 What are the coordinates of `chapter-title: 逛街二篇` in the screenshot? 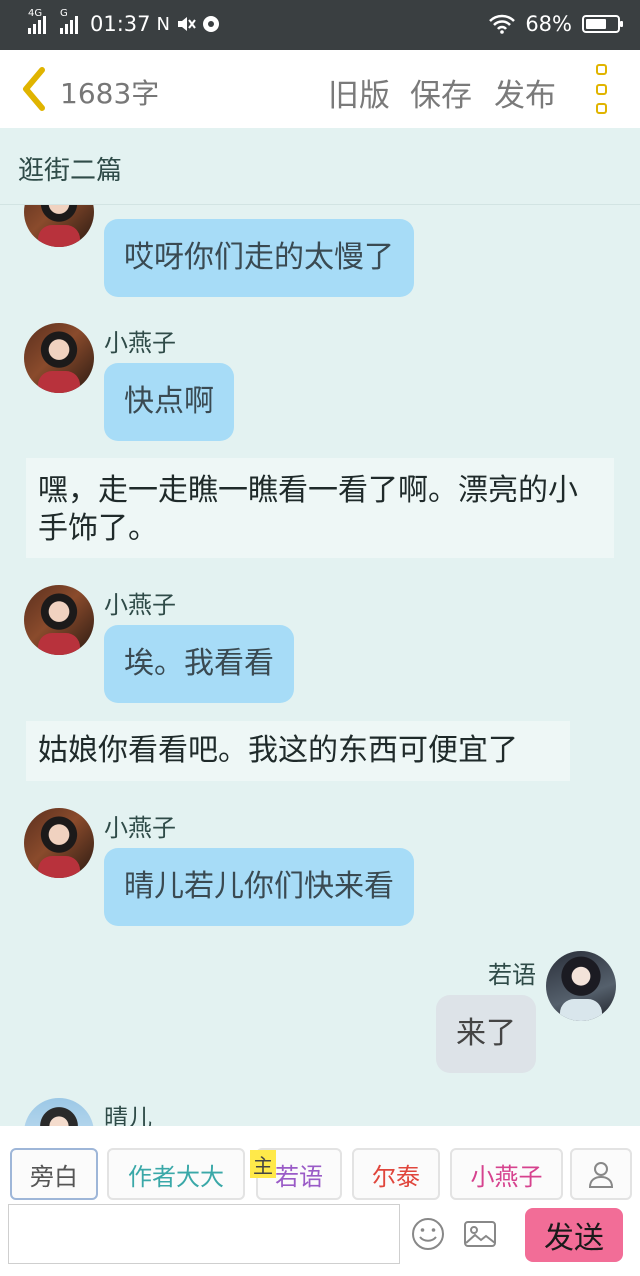 It's located at (70, 171).